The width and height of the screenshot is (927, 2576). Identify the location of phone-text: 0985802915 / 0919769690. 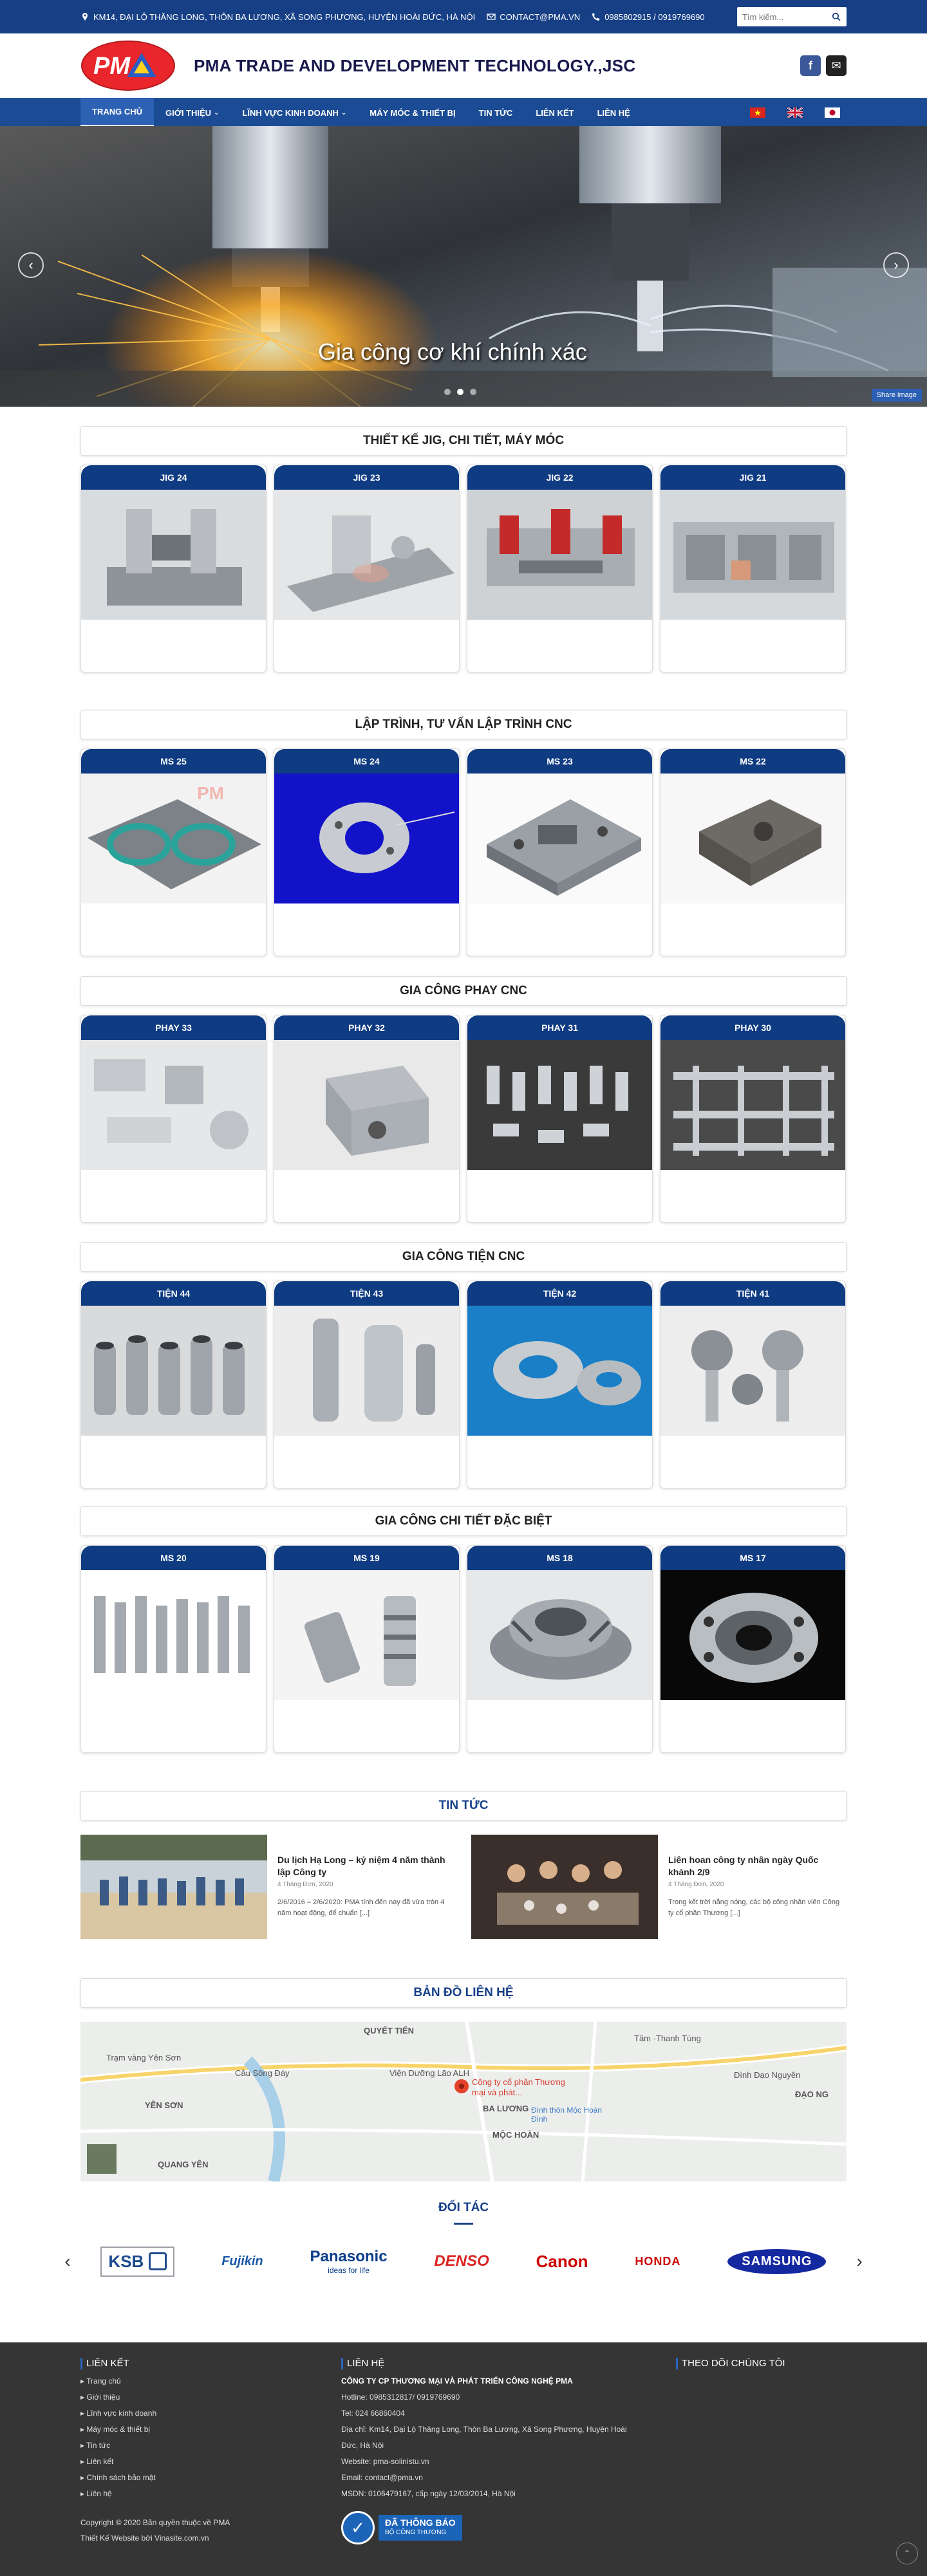
(654, 17).